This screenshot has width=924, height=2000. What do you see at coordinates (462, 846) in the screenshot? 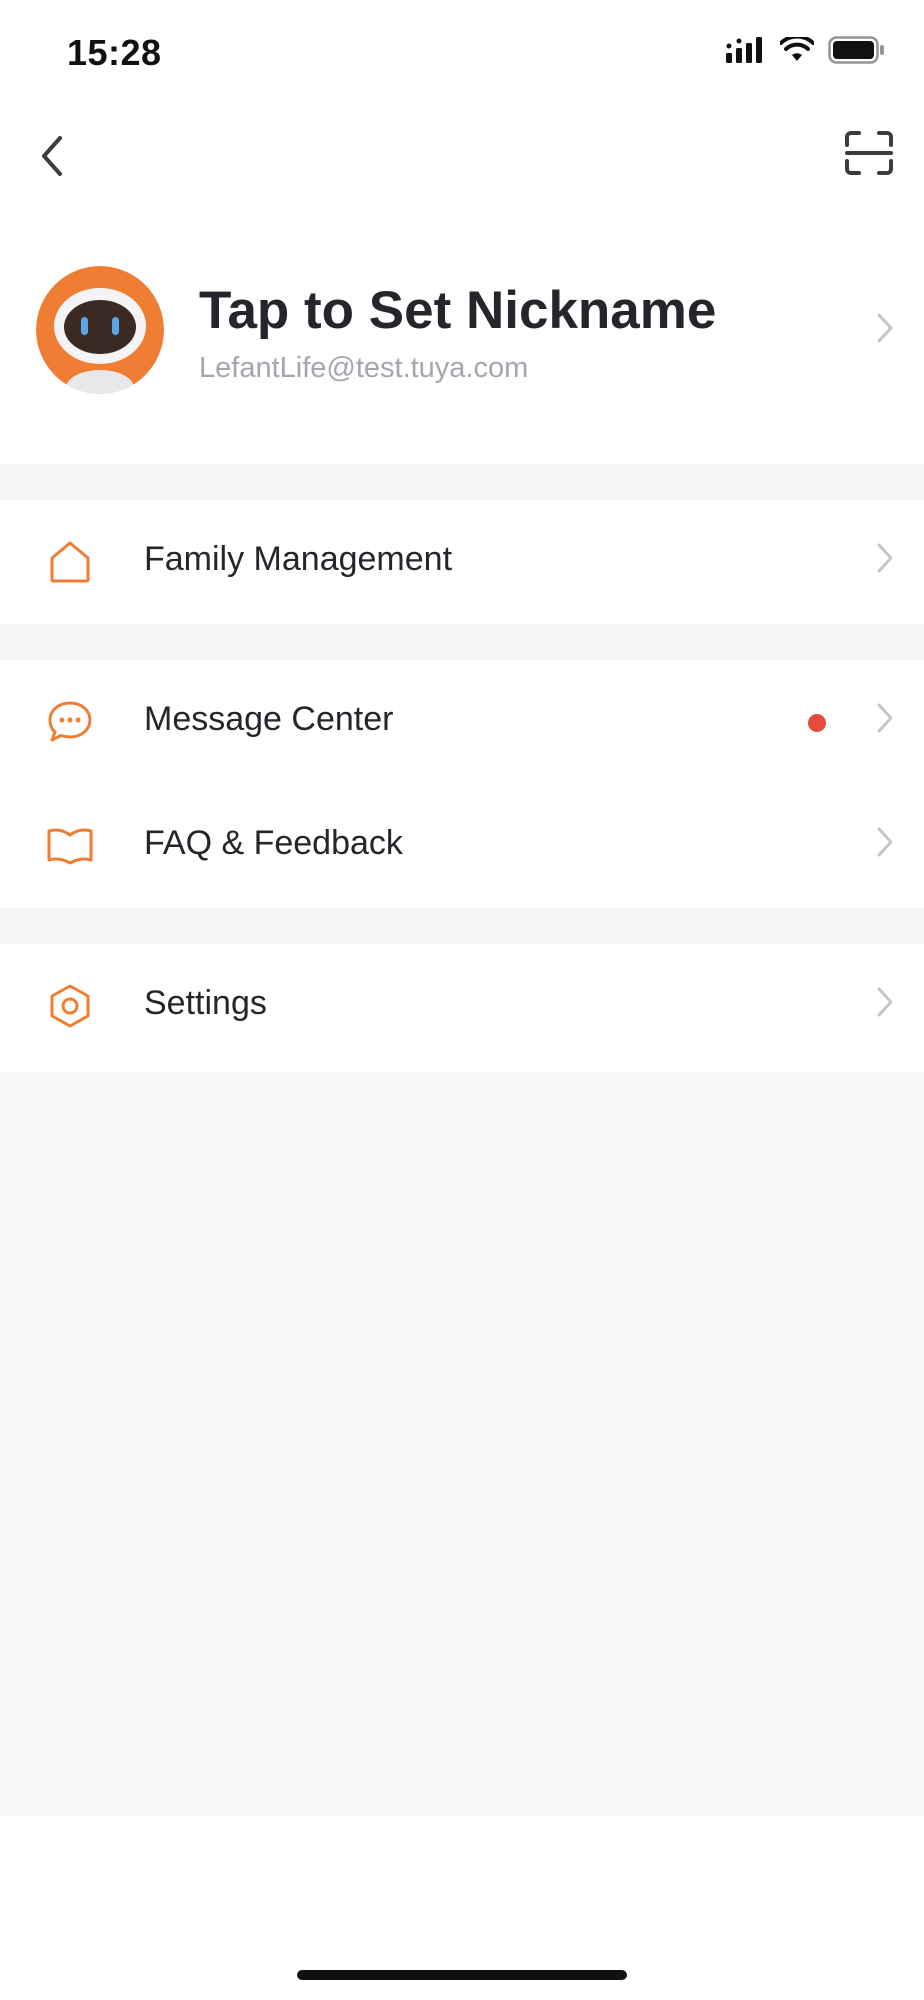
I see `menu-item-faq-feedback: FAQ & Feedback` at bounding box center [462, 846].